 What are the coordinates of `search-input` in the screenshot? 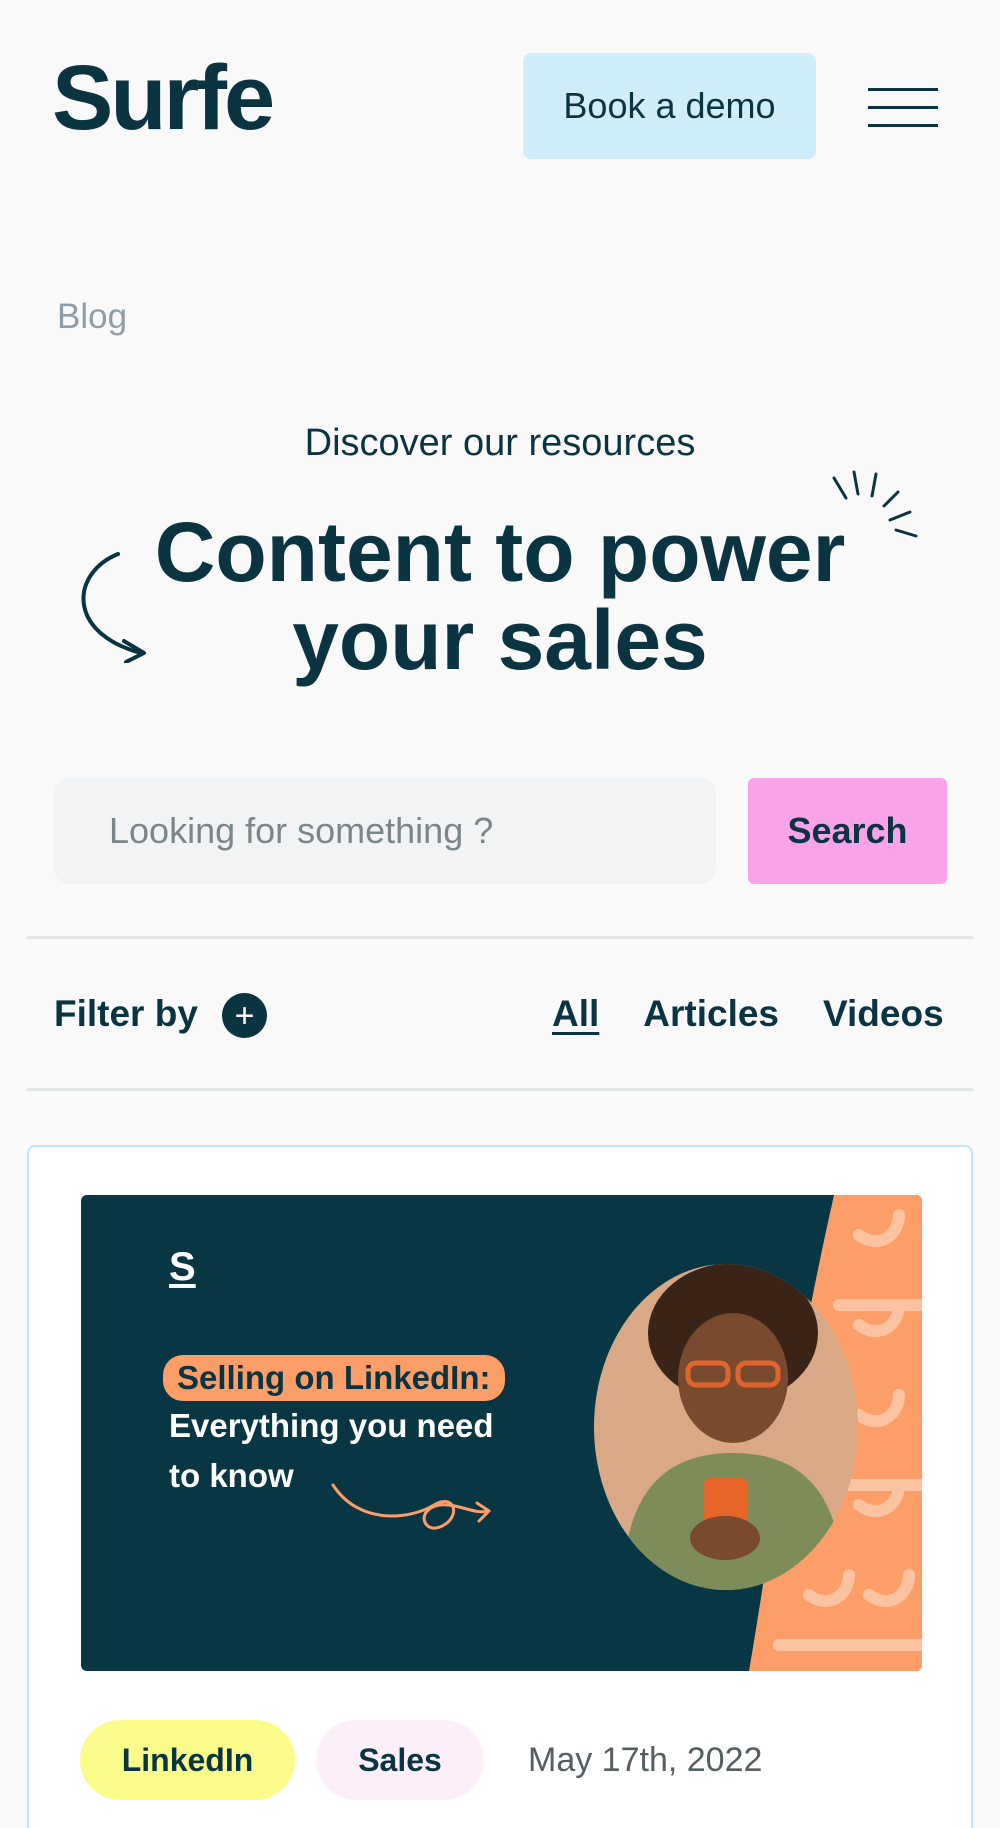 It's located at (385, 831).